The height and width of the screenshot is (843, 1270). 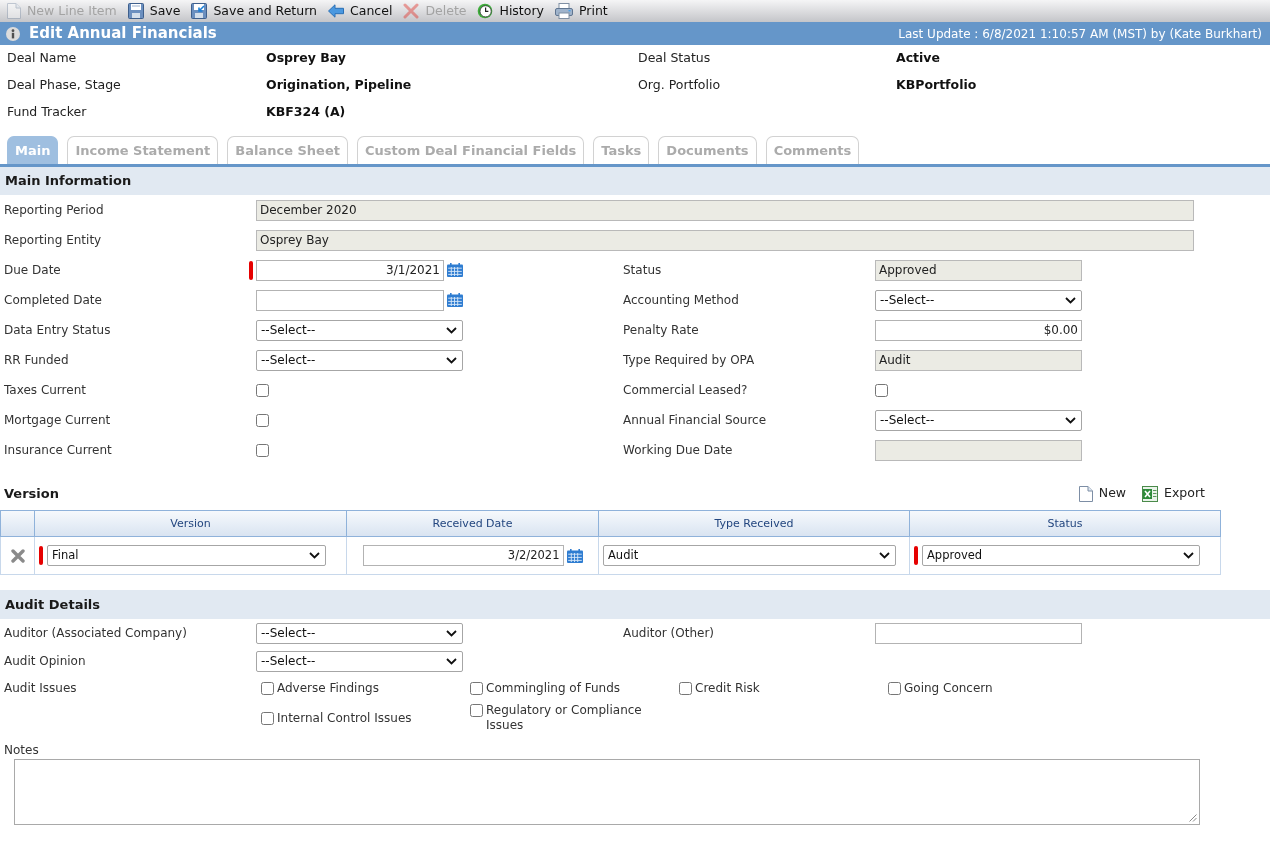 I want to click on date-field: 3/1/2021, so click(x=350, y=270).